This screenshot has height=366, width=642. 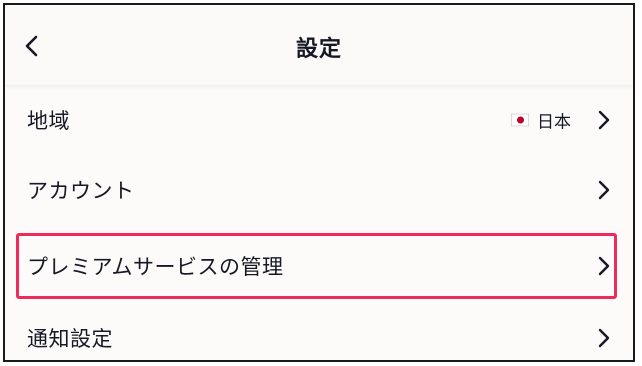 What do you see at coordinates (554, 122) in the screenshot?
I see `region-name: 日本` at bounding box center [554, 122].